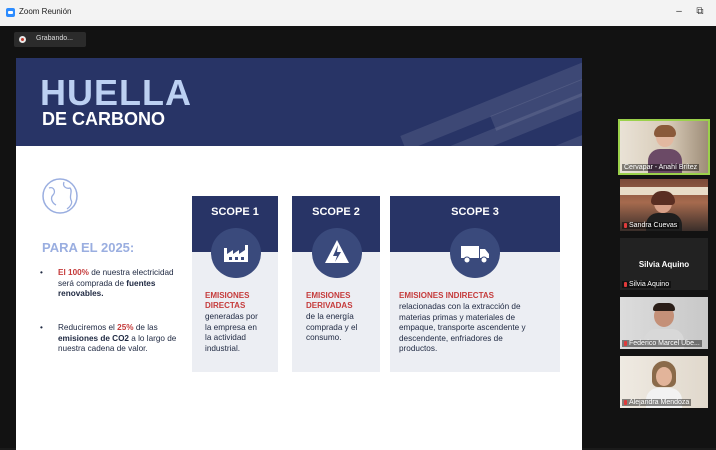 This screenshot has width=716, height=450. Describe the element at coordinates (60, 196) in the screenshot. I see `globe-icon` at that location.